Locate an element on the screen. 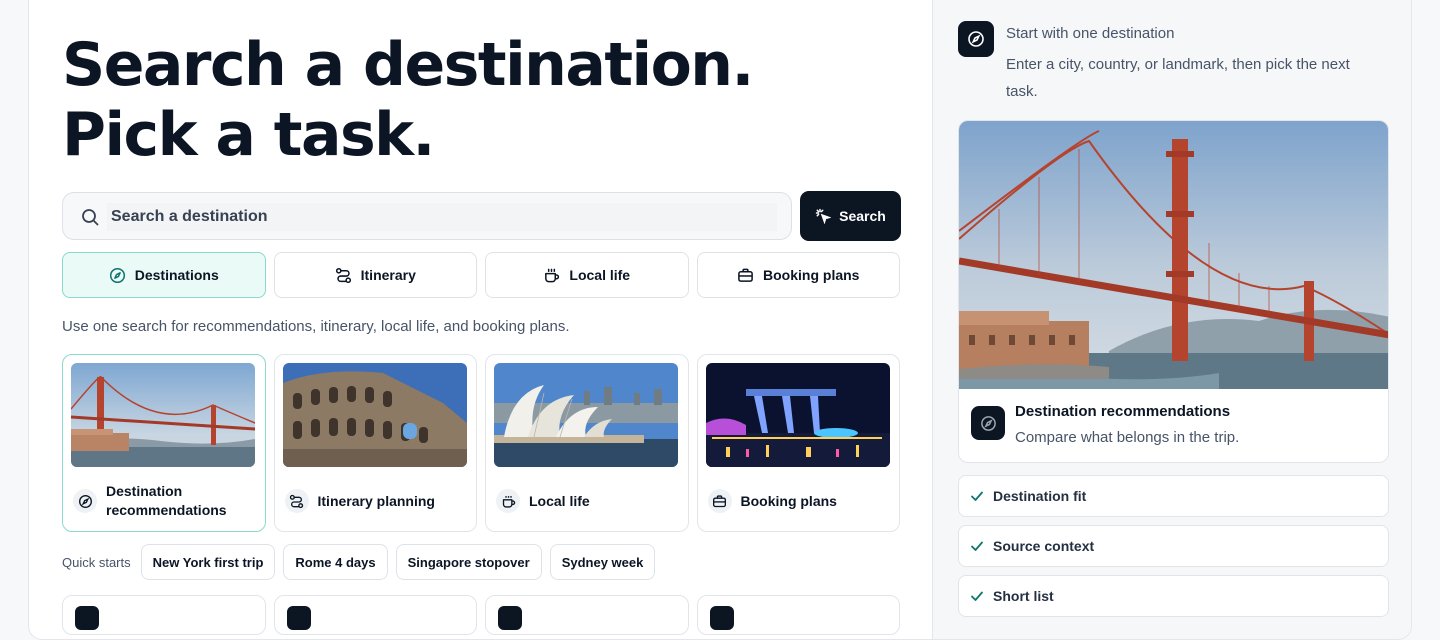  tab-label: Local life is located at coordinates (600, 275).